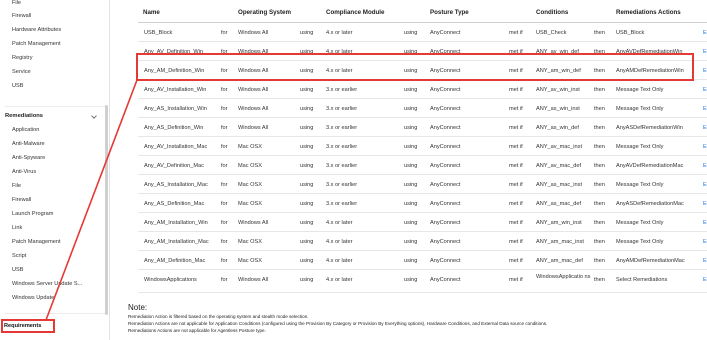 The width and height of the screenshot is (707, 340). Describe the element at coordinates (18, 86) in the screenshot. I see `sidebar-item-usb: USB` at that location.